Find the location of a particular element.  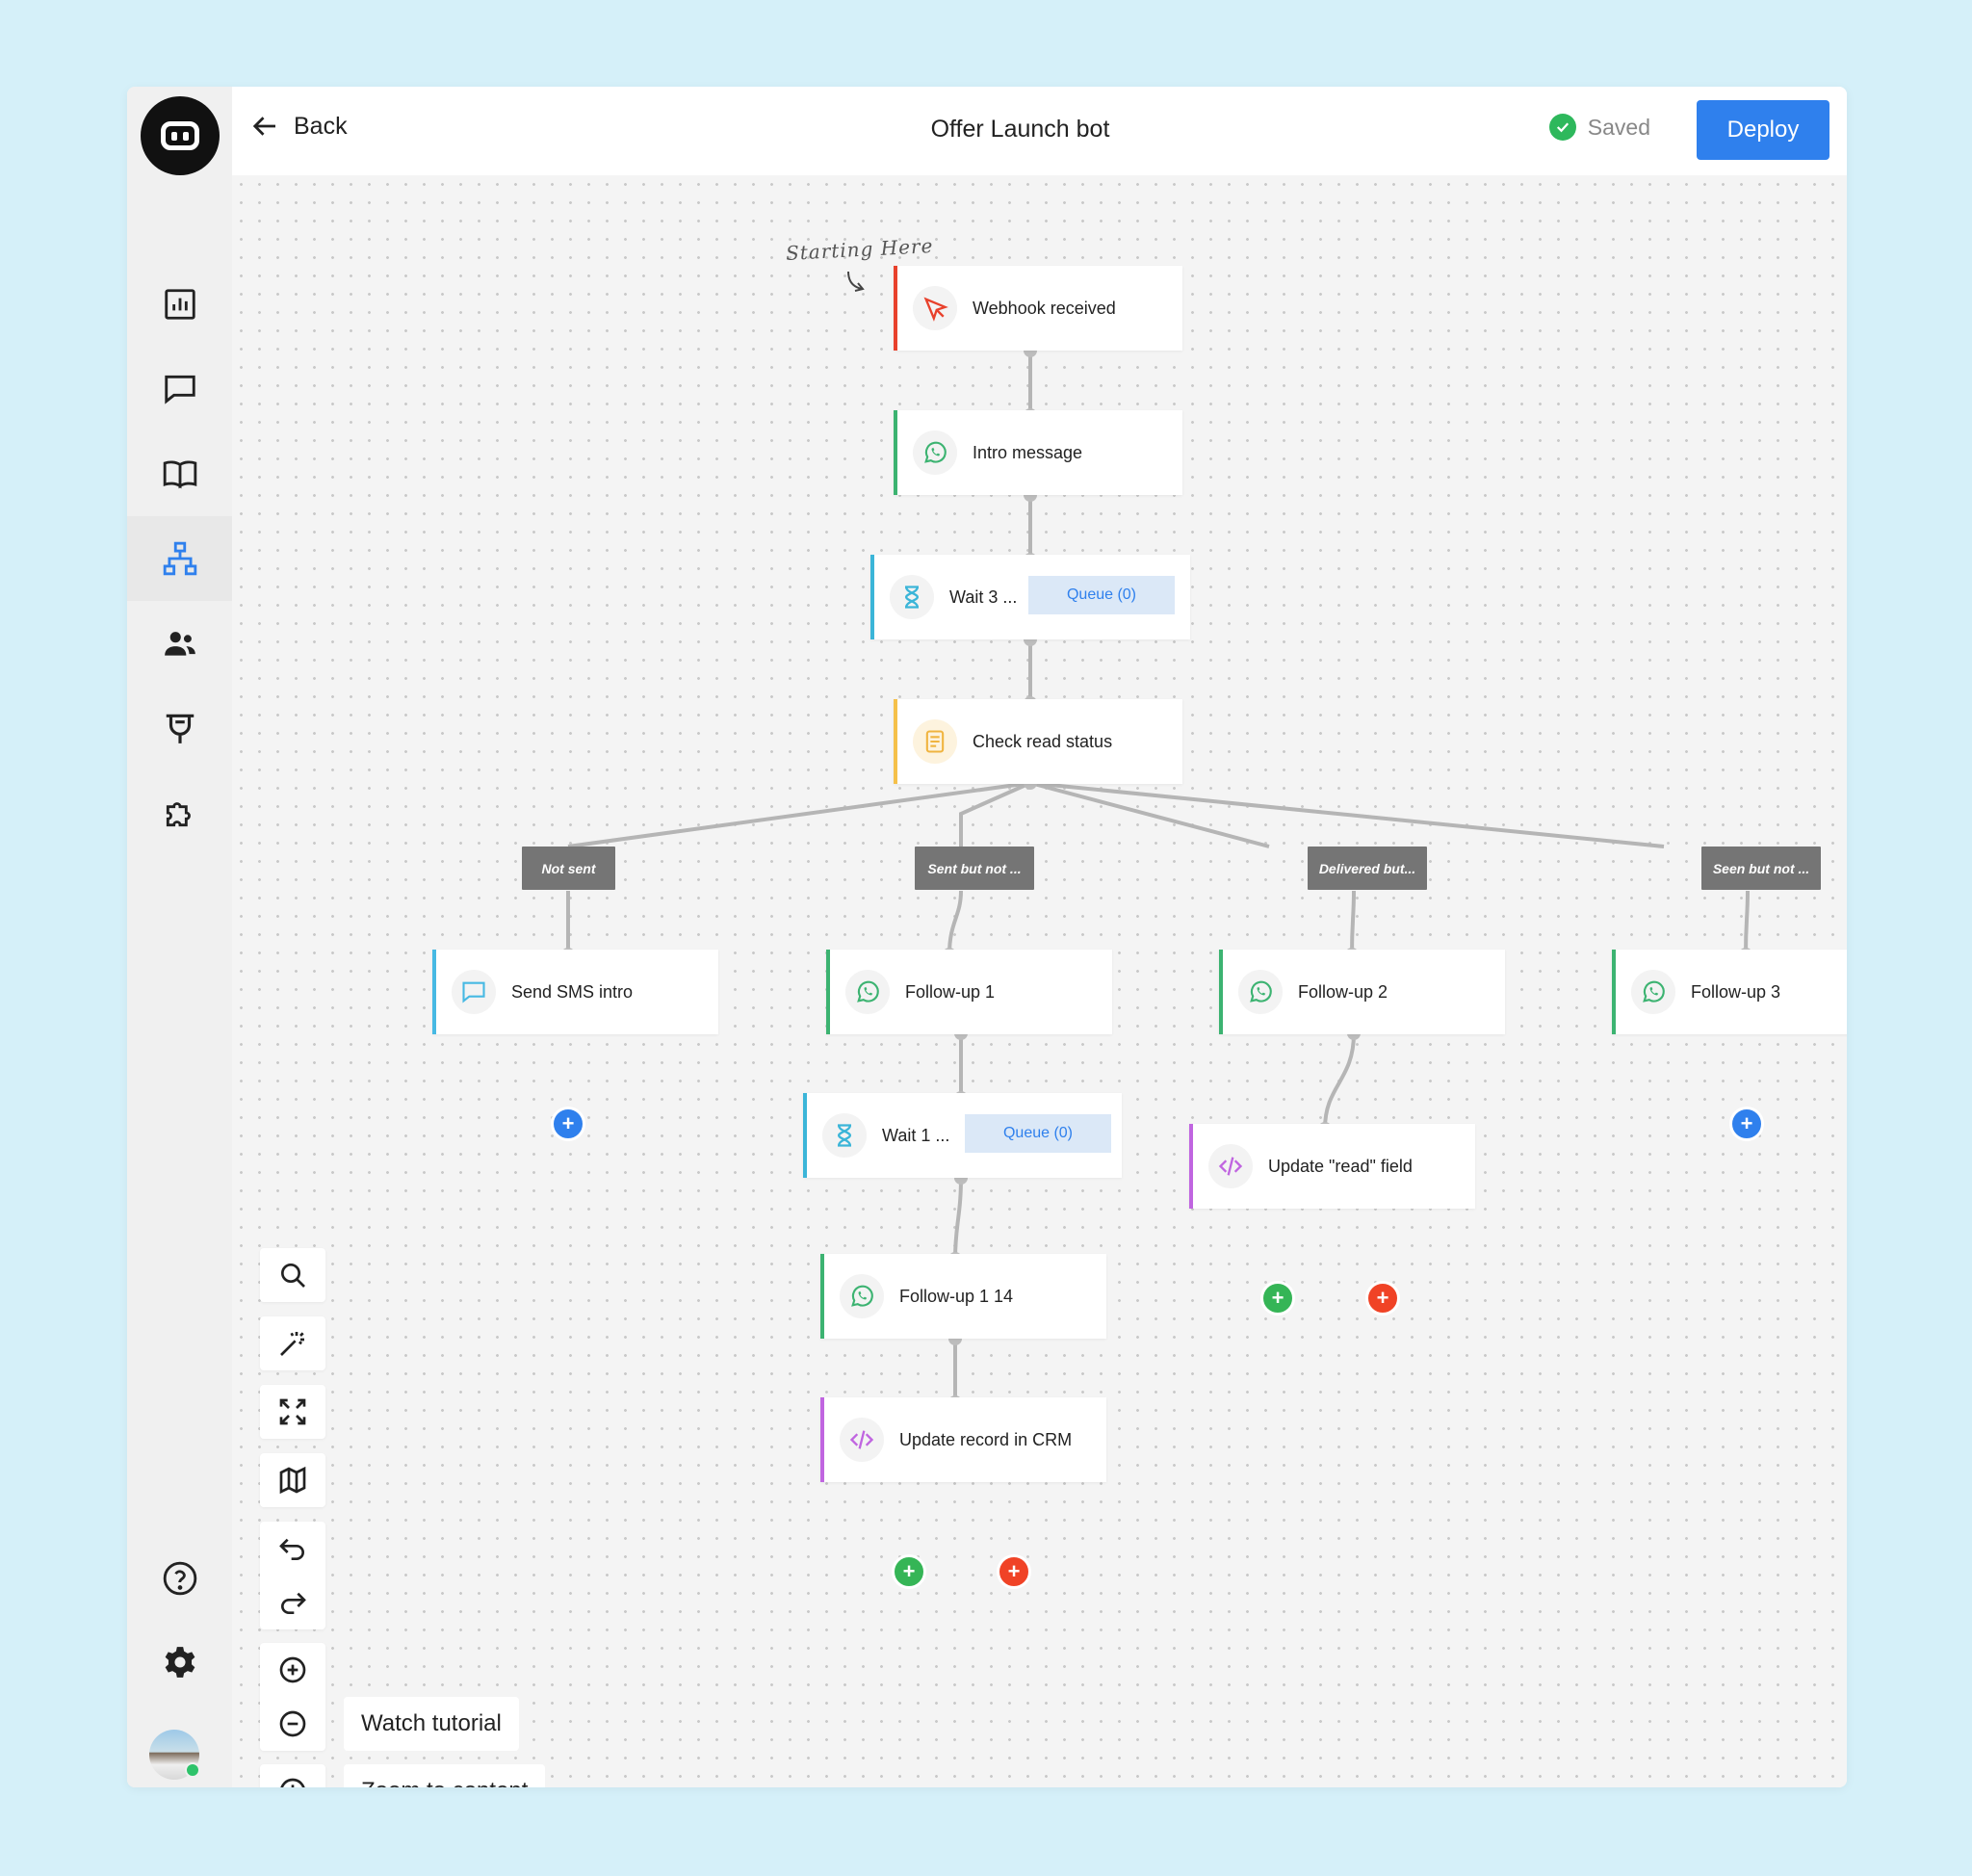

sidebar-item-integrations is located at coordinates (179, 728).